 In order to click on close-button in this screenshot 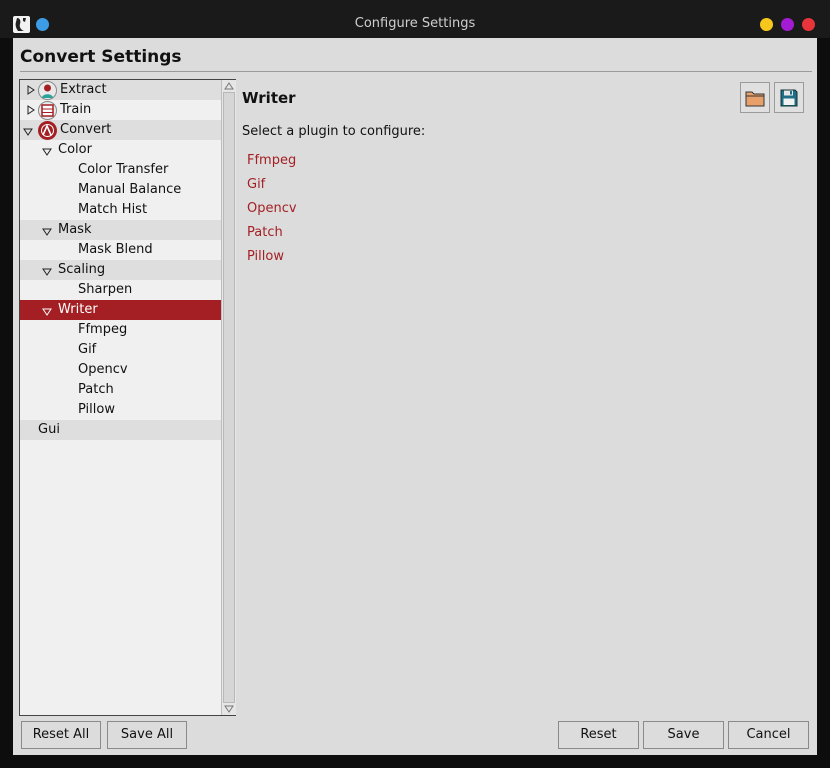, I will do `click(808, 24)`.